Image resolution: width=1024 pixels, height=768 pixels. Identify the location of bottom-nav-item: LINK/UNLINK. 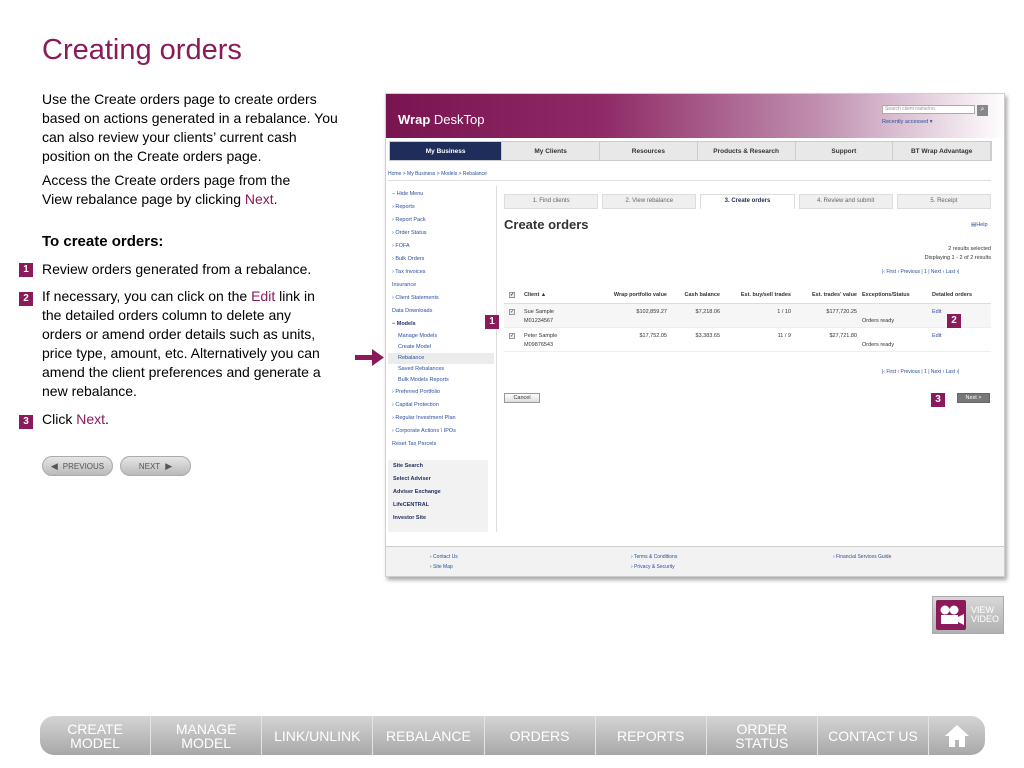
(318, 735).